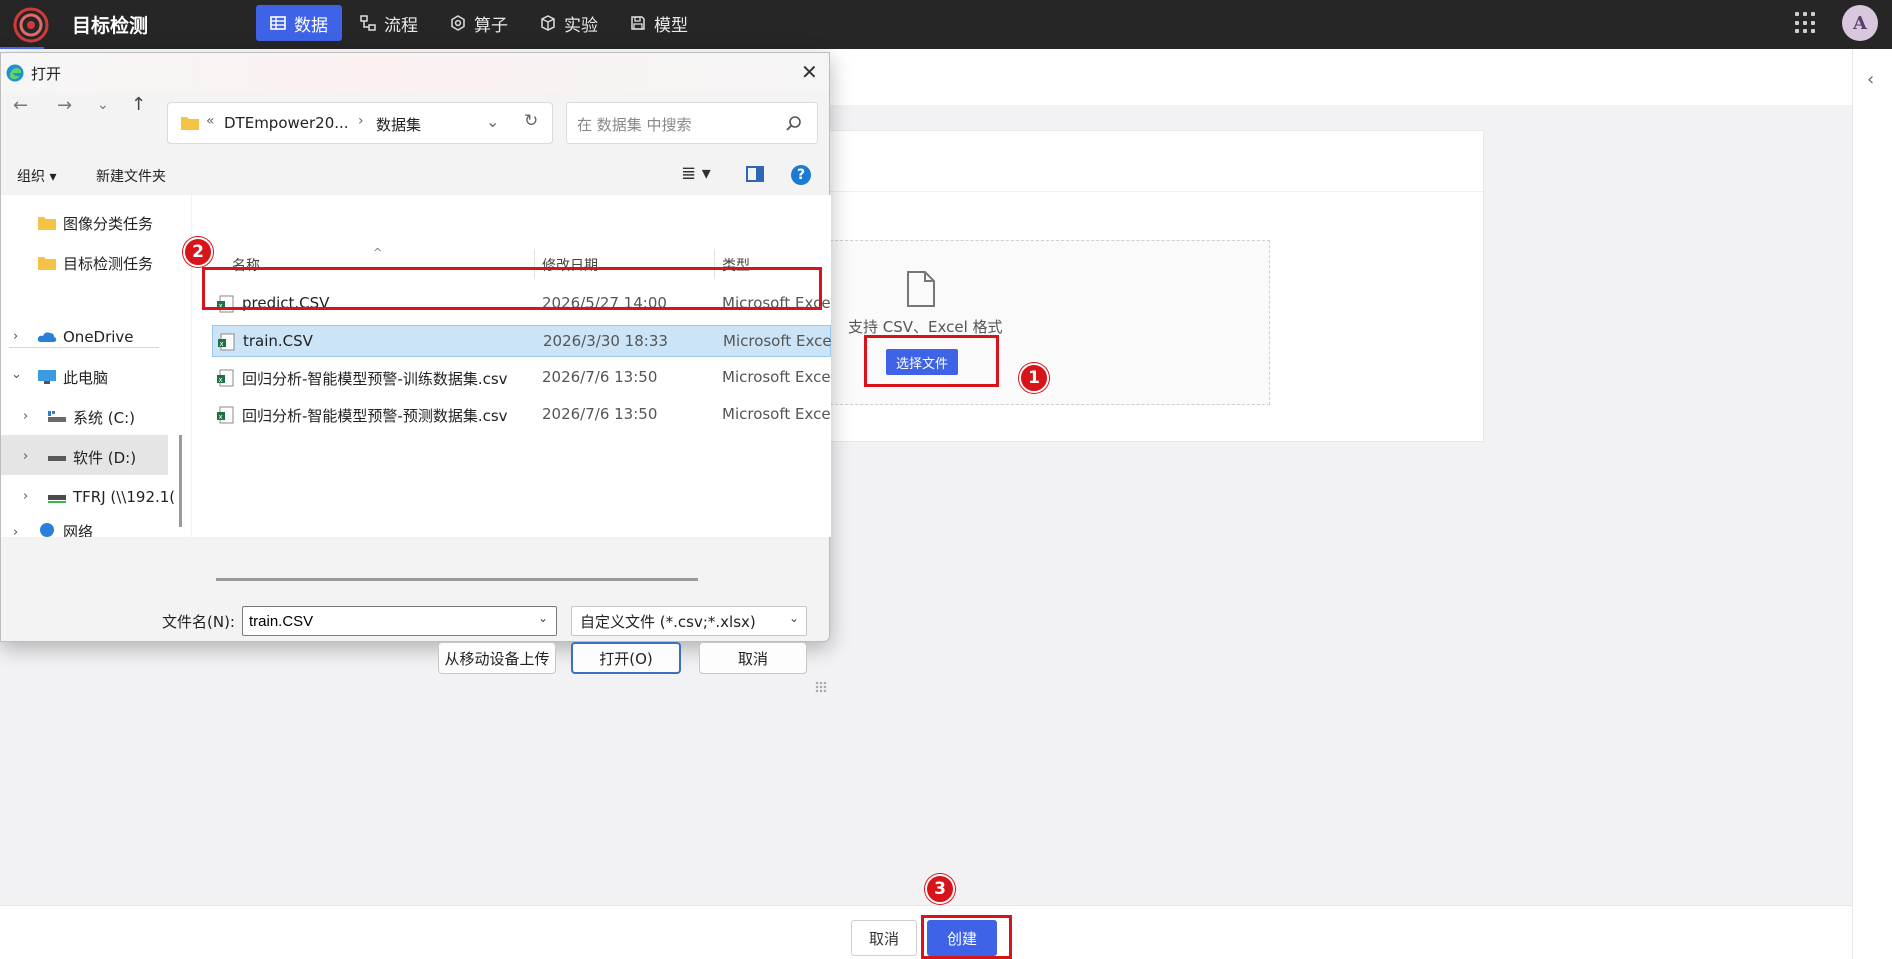 This screenshot has width=1892, height=959. Describe the element at coordinates (131, 176) in the screenshot. I see `new-folder-button: 新建文件夹` at that location.